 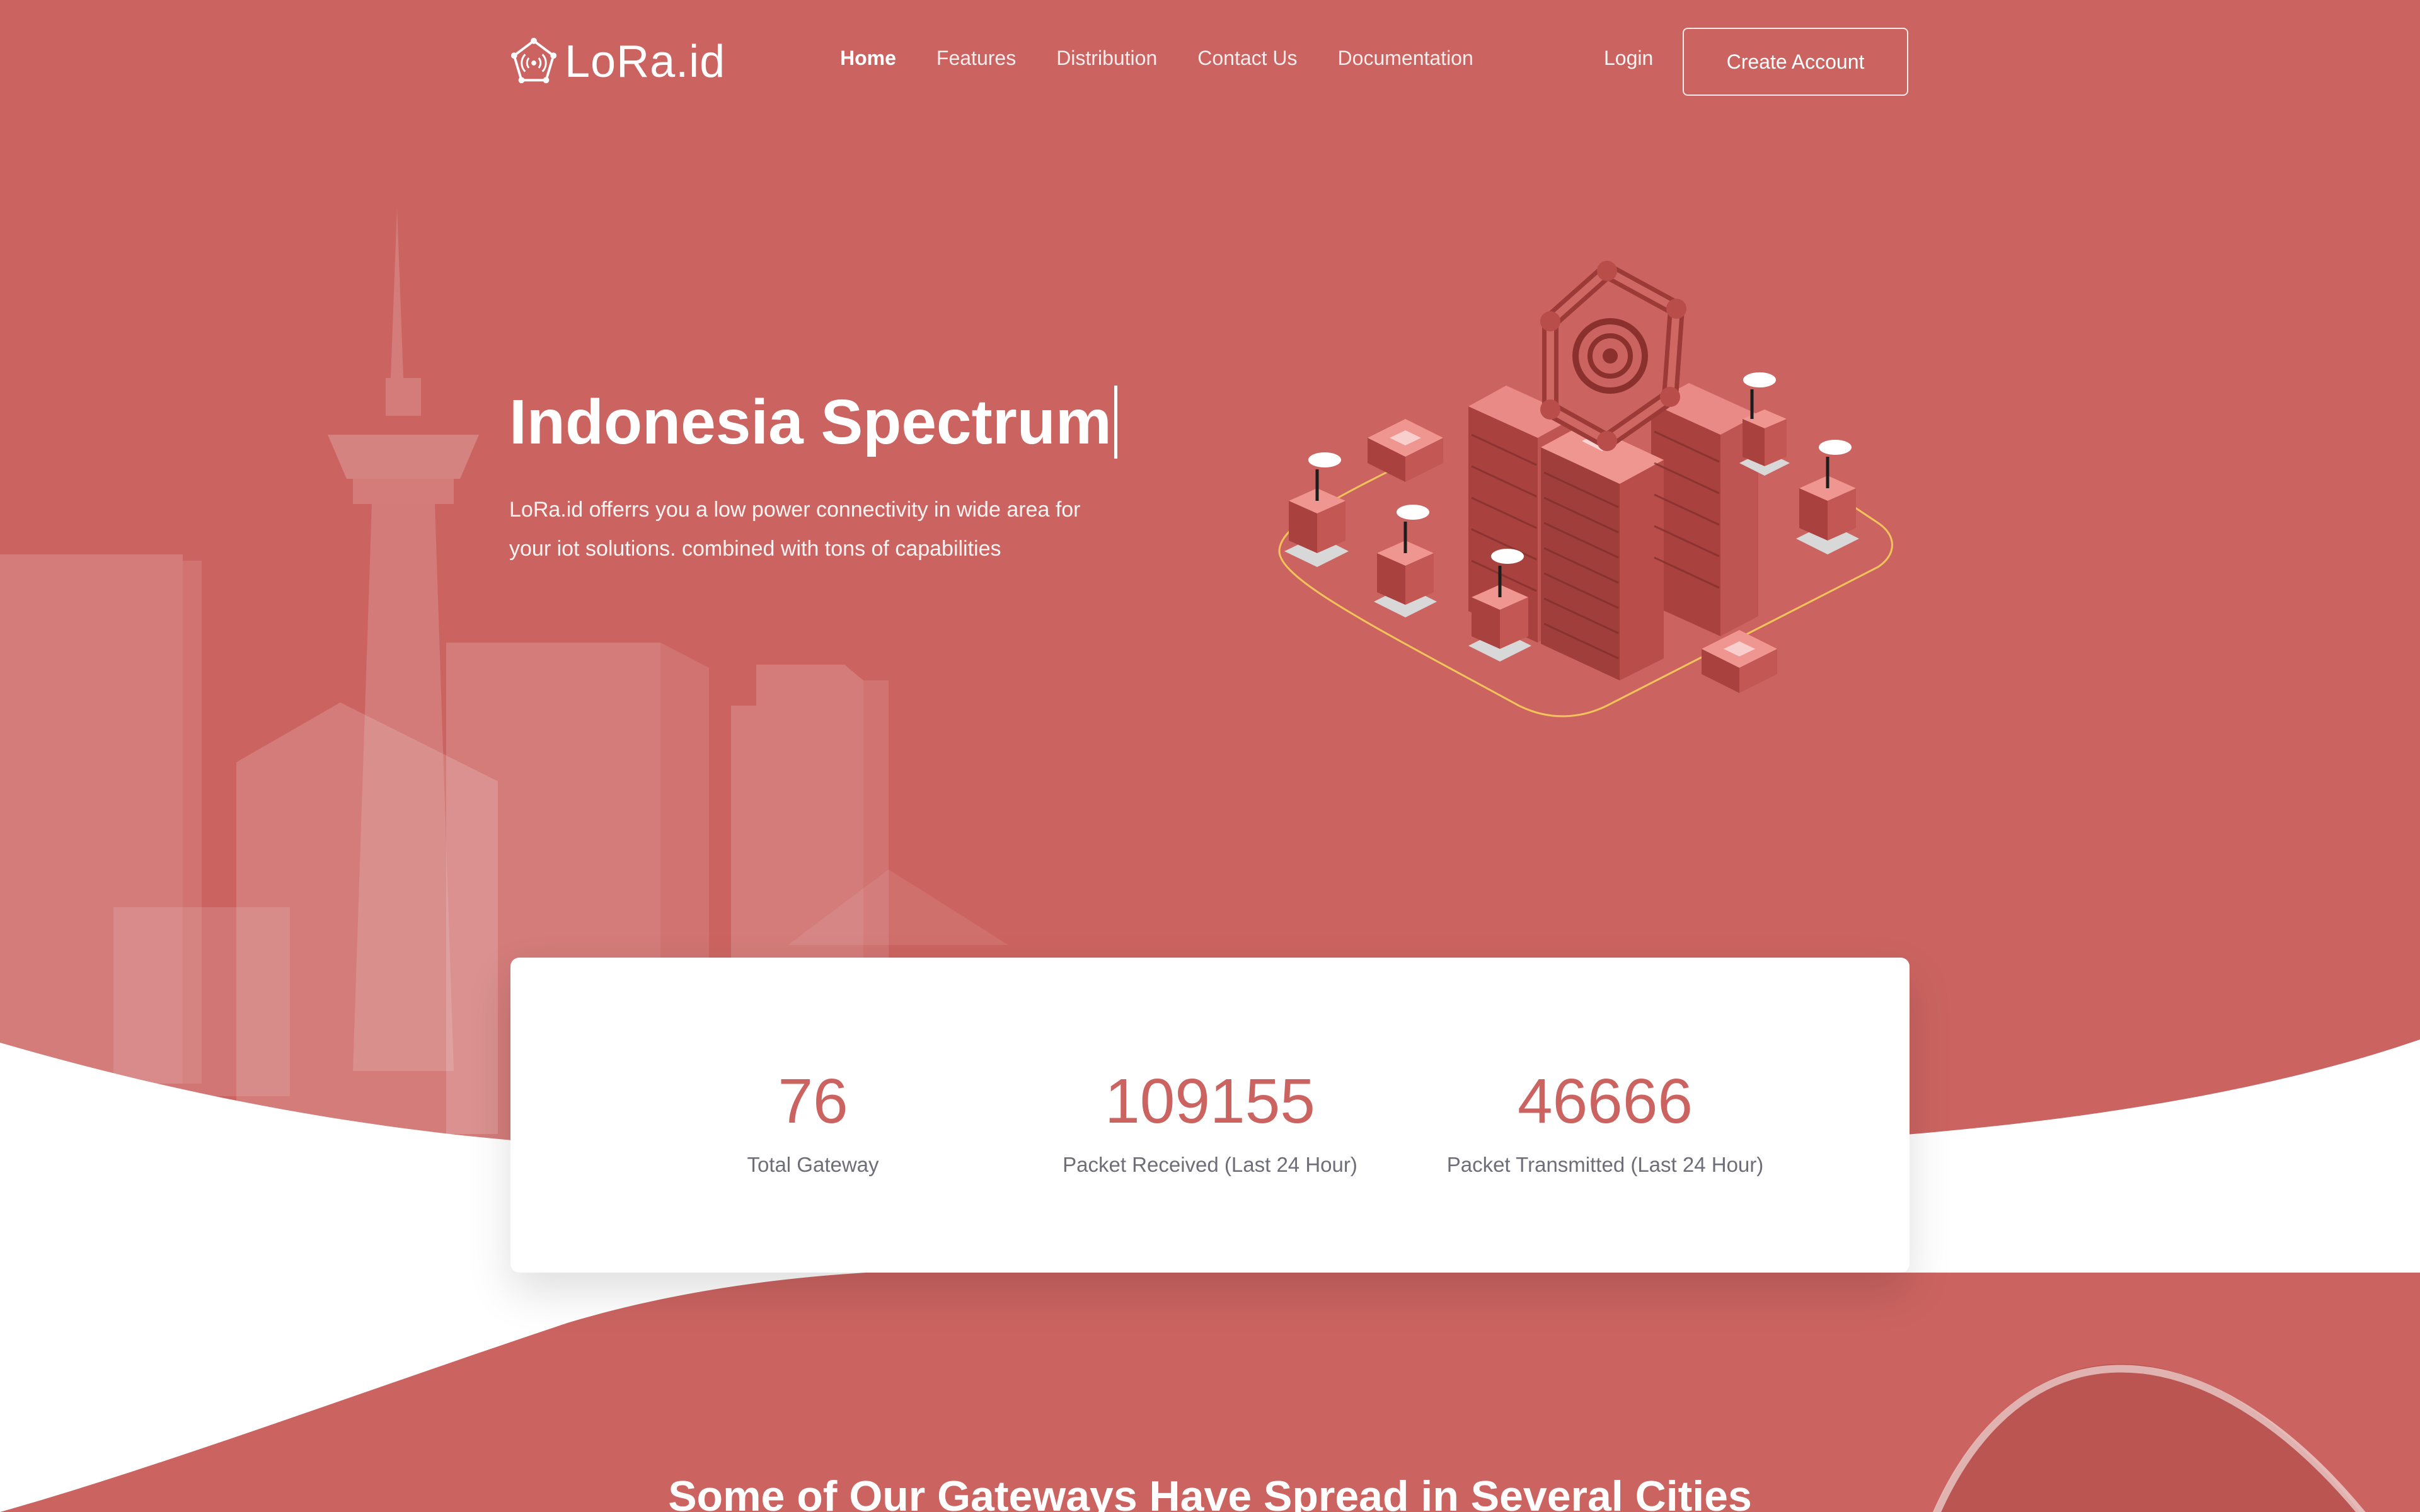 I want to click on typing-cursor, so click(x=1115, y=422).